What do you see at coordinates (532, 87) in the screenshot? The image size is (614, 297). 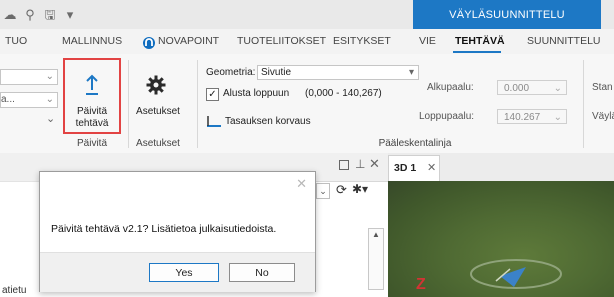 I see `alkupaalu-field: 0.000 ⌄` at bounding box center [532, 87].